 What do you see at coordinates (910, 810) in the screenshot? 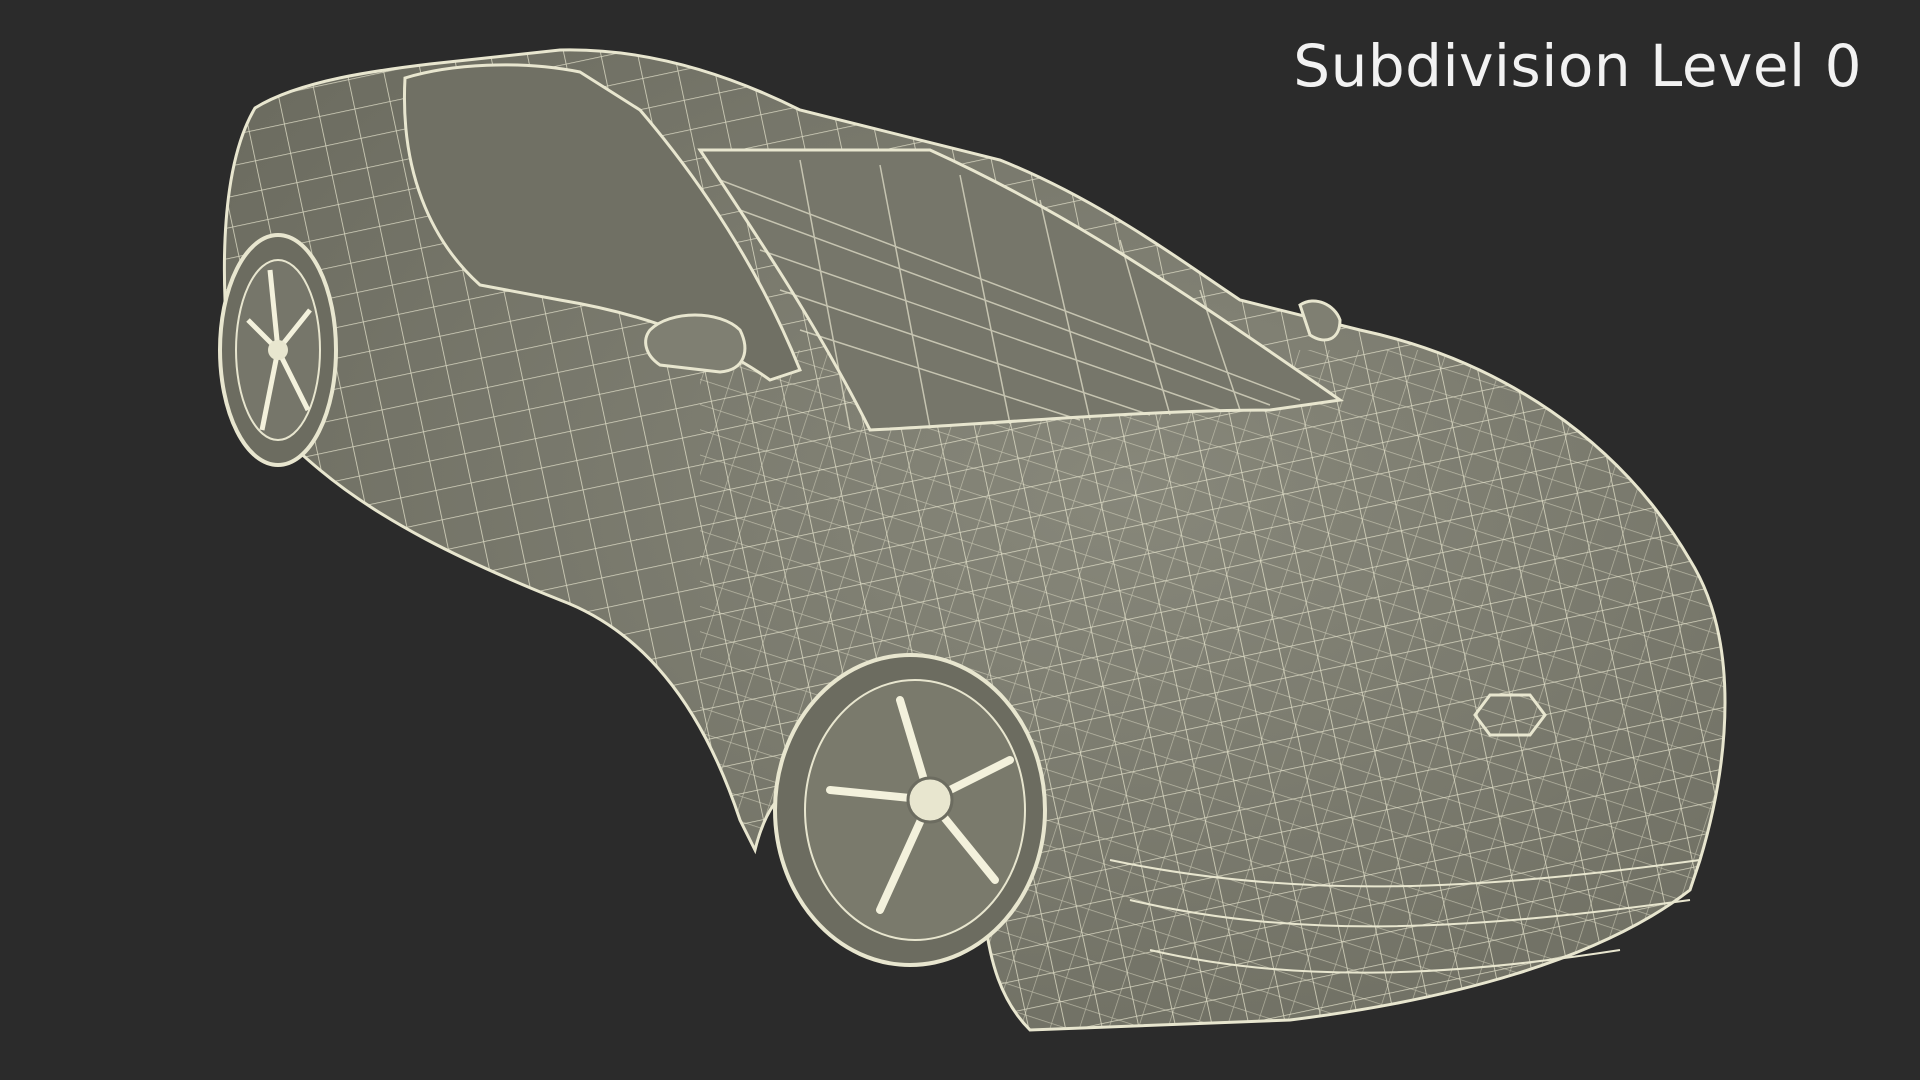
I see `front-wheel` at bounding box center [910, 810].